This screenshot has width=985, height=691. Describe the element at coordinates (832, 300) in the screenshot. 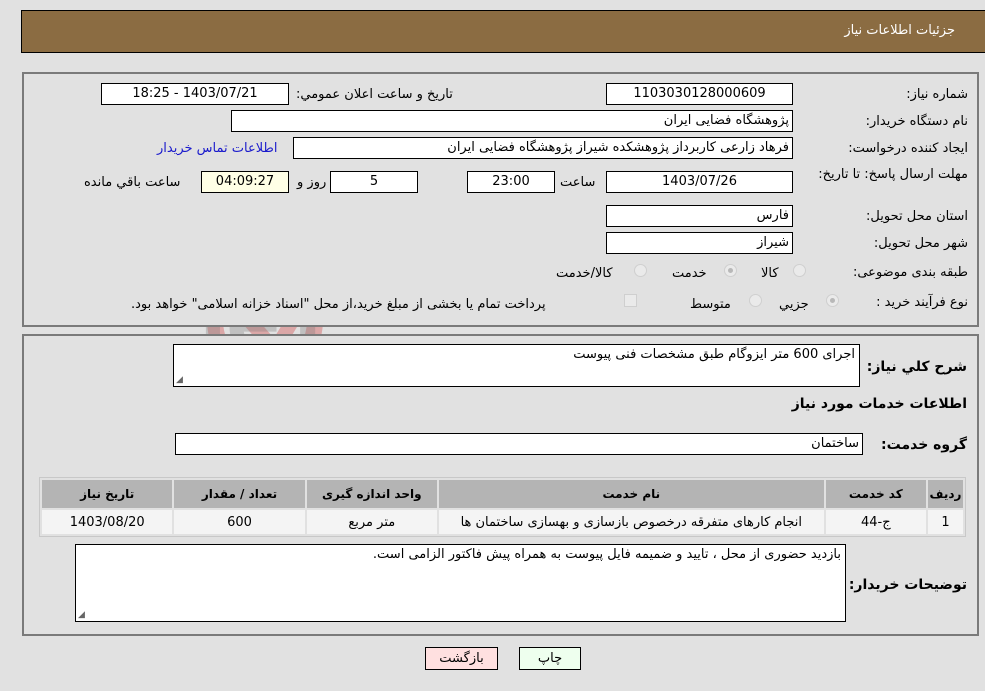

I see `process-minor-radio` at that location.